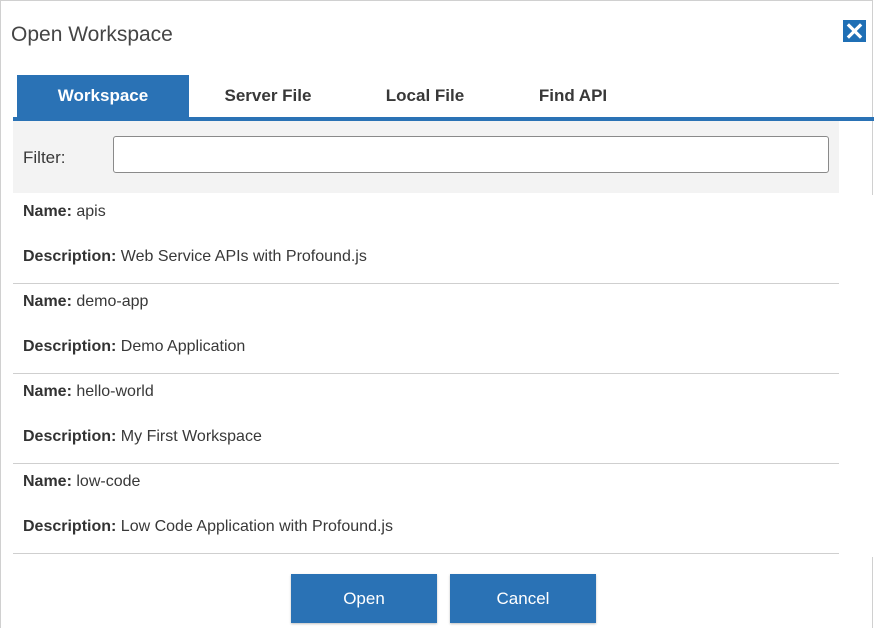  What do you see at coordinates (471, 154) in the screenshot?
I see `filter-input` at bounding box center [471, 154].